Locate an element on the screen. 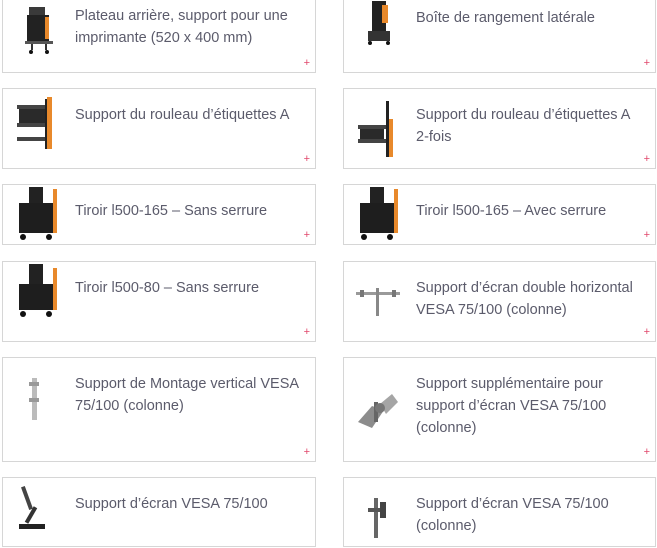  column-monitor-arm-icon is located at coordinates (376, 512).